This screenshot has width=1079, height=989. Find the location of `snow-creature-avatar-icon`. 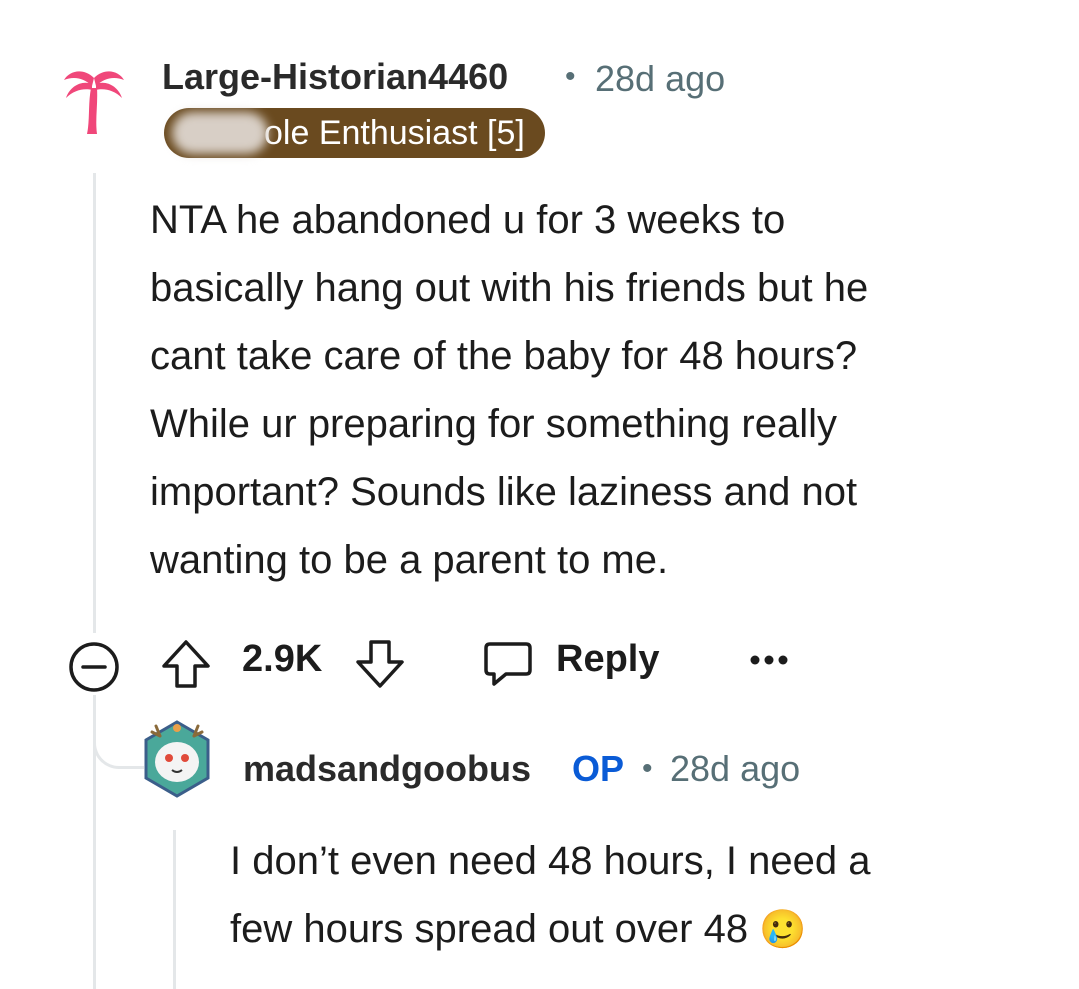

snow-creature-avatar-icon is located at coordinates (177, 759).